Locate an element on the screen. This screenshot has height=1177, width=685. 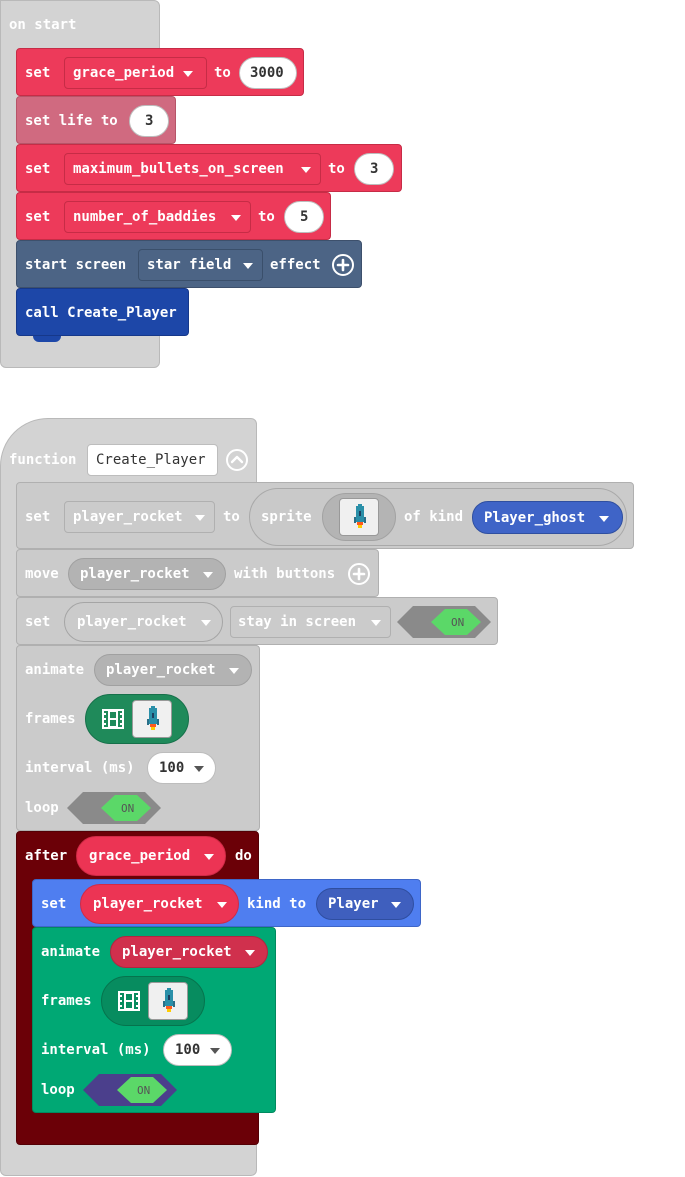
sprite-image-picker is located at coordinates (359, 517).